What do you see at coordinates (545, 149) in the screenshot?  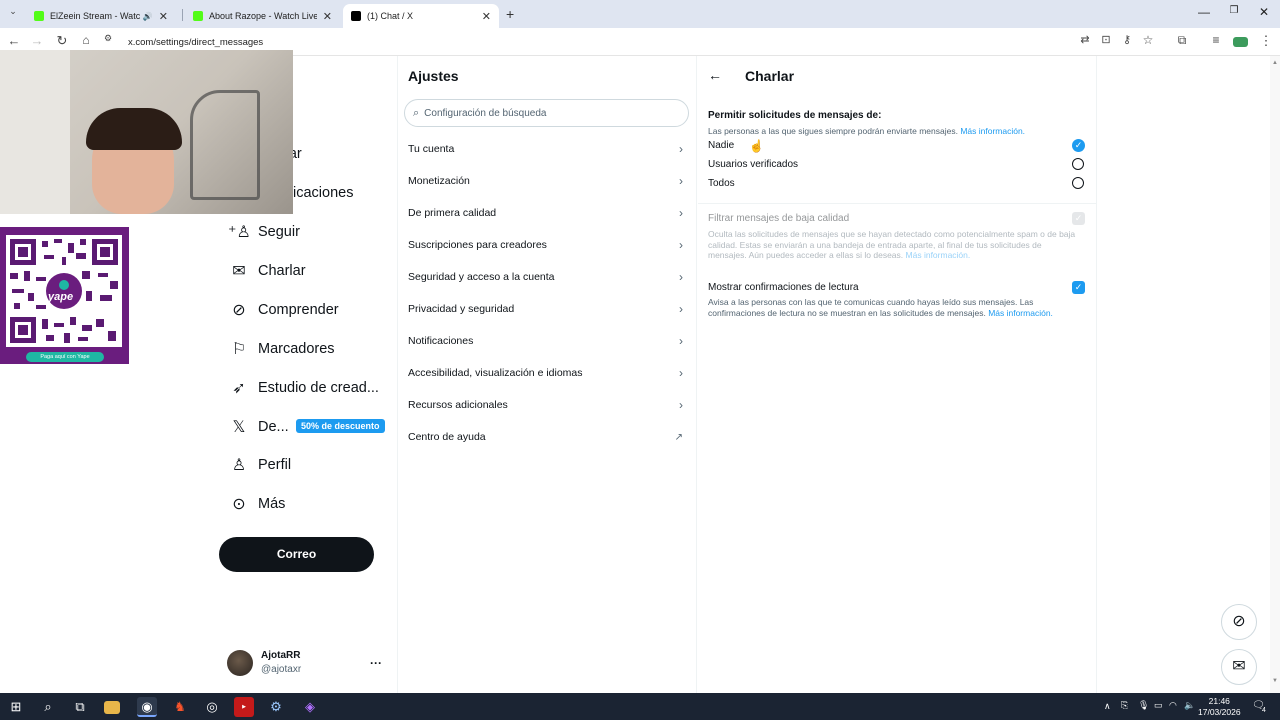 I see `settings-item-account: Tu cuenta ›` at bounding box center [545, 149].